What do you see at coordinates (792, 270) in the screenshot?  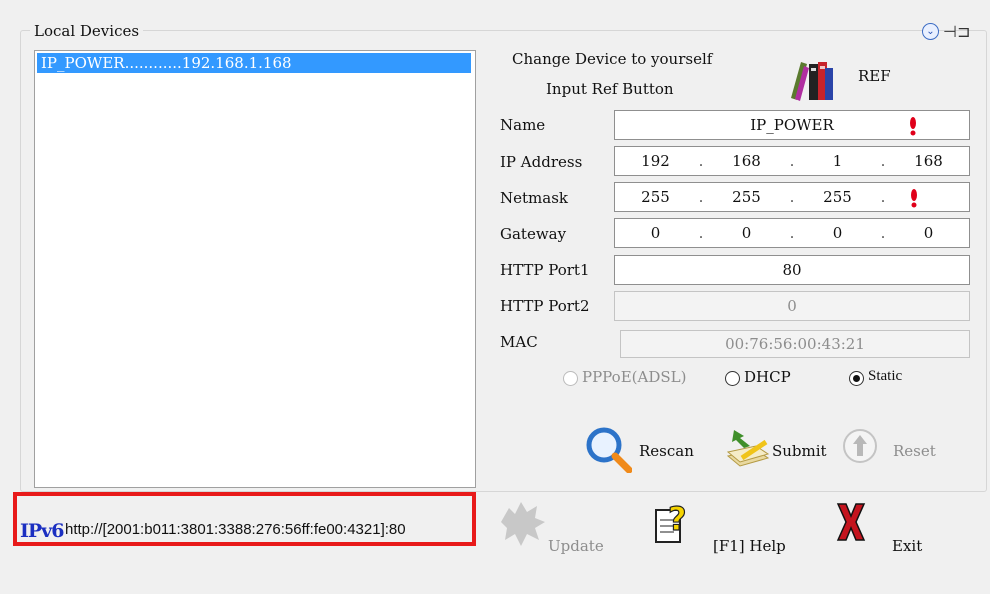 I see `http-port1-field: 80` at bounding box center [792, 270].